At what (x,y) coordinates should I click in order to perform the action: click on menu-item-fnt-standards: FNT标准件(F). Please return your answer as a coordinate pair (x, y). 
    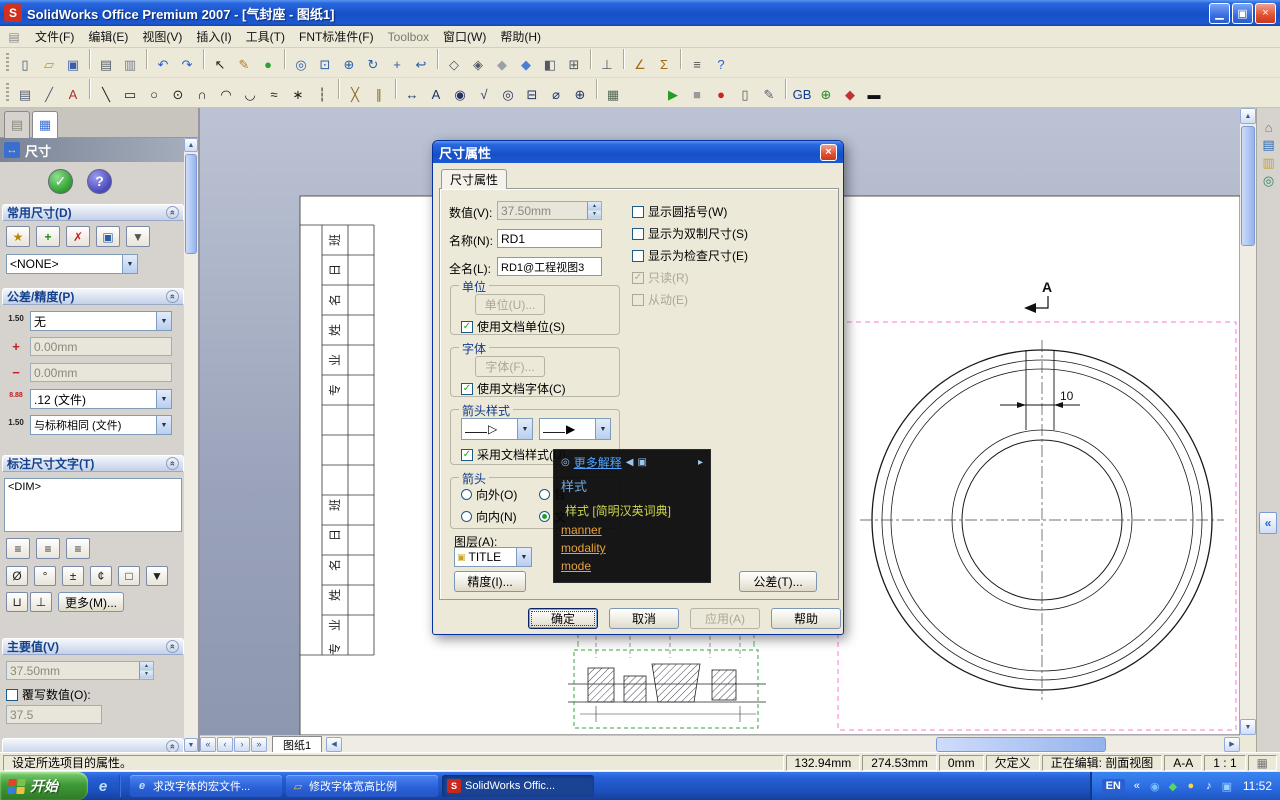
    Looking at the image, I should click on (336, 36).